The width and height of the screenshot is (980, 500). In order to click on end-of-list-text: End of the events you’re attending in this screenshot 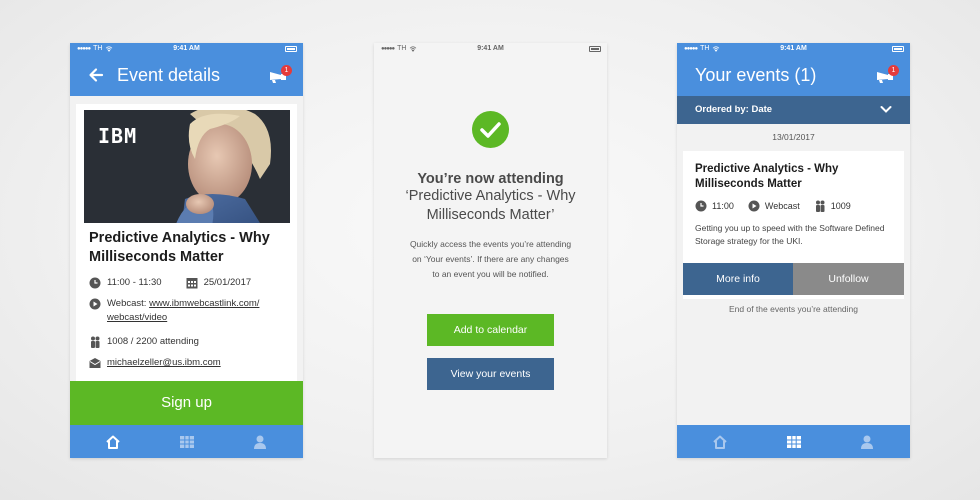, I will do `click(793, 309)`.